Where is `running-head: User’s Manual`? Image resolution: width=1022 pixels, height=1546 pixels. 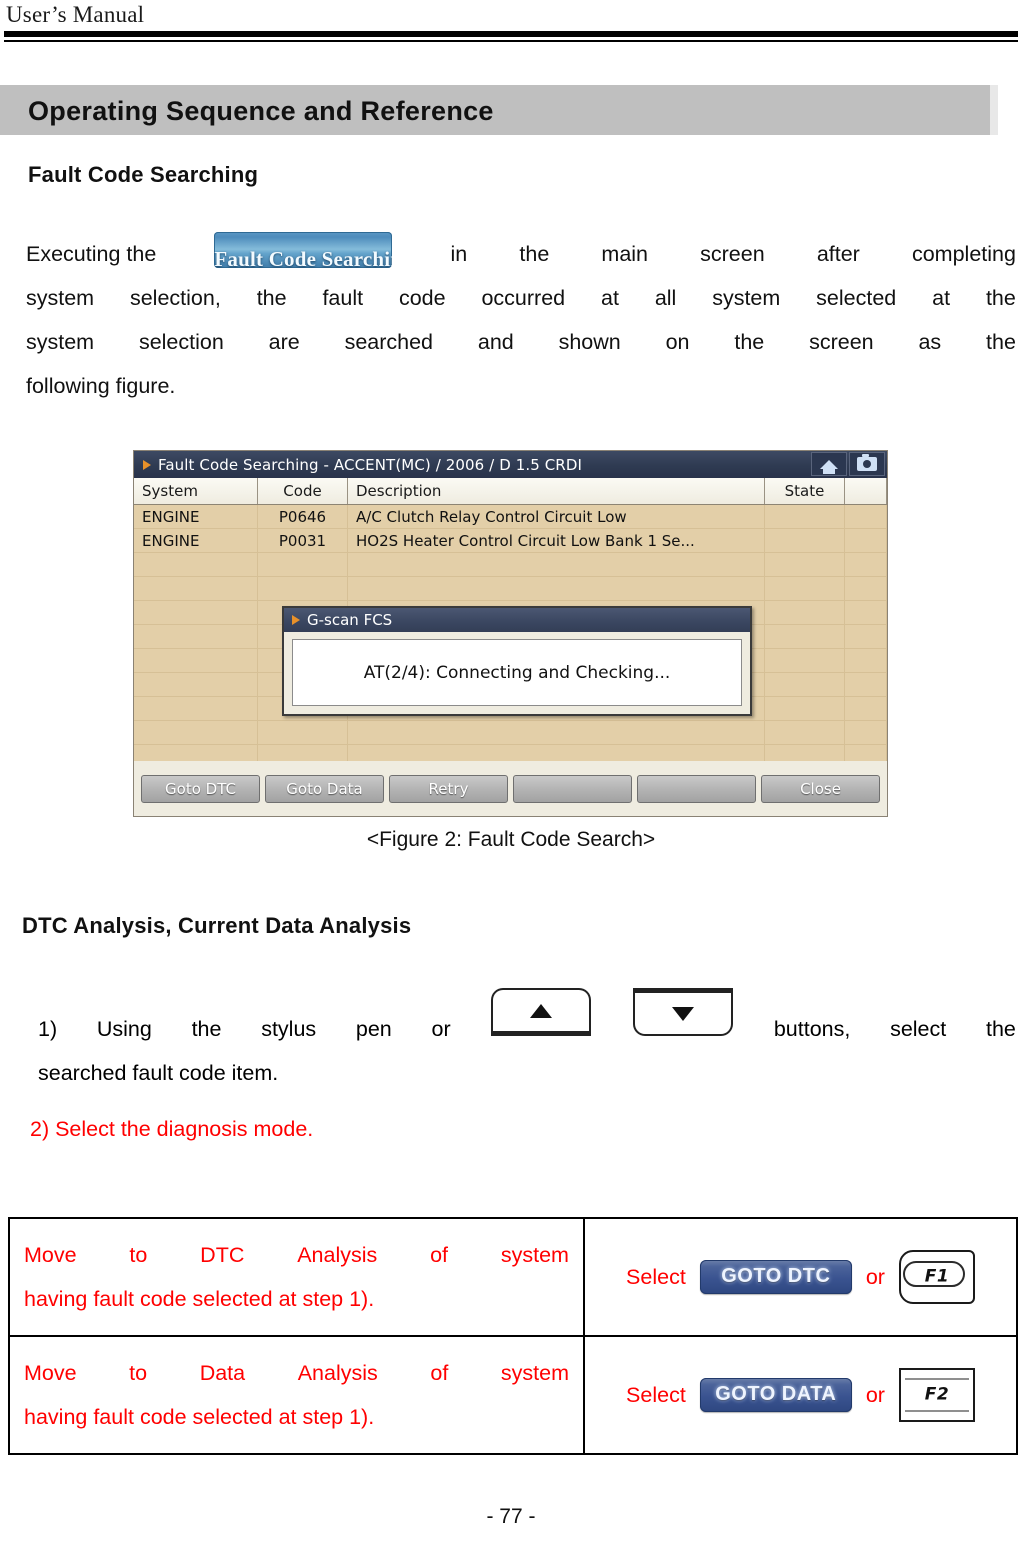 running-head: User’s Manual is located at coordinates (75, 14).